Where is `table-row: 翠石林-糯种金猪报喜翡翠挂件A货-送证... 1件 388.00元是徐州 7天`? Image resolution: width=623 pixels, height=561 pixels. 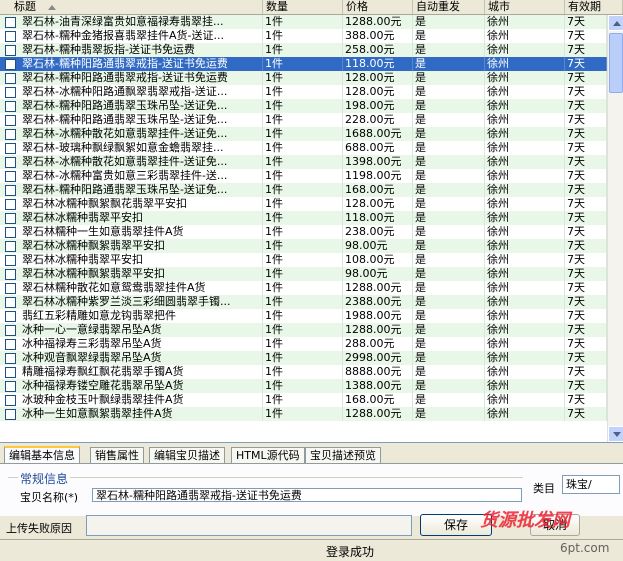 table-row: 翠石林-糯种金猪报喜翡翠挂件A货-送证... 1件 388.00元是徐州 7天 is located at coordinates (303, 36).